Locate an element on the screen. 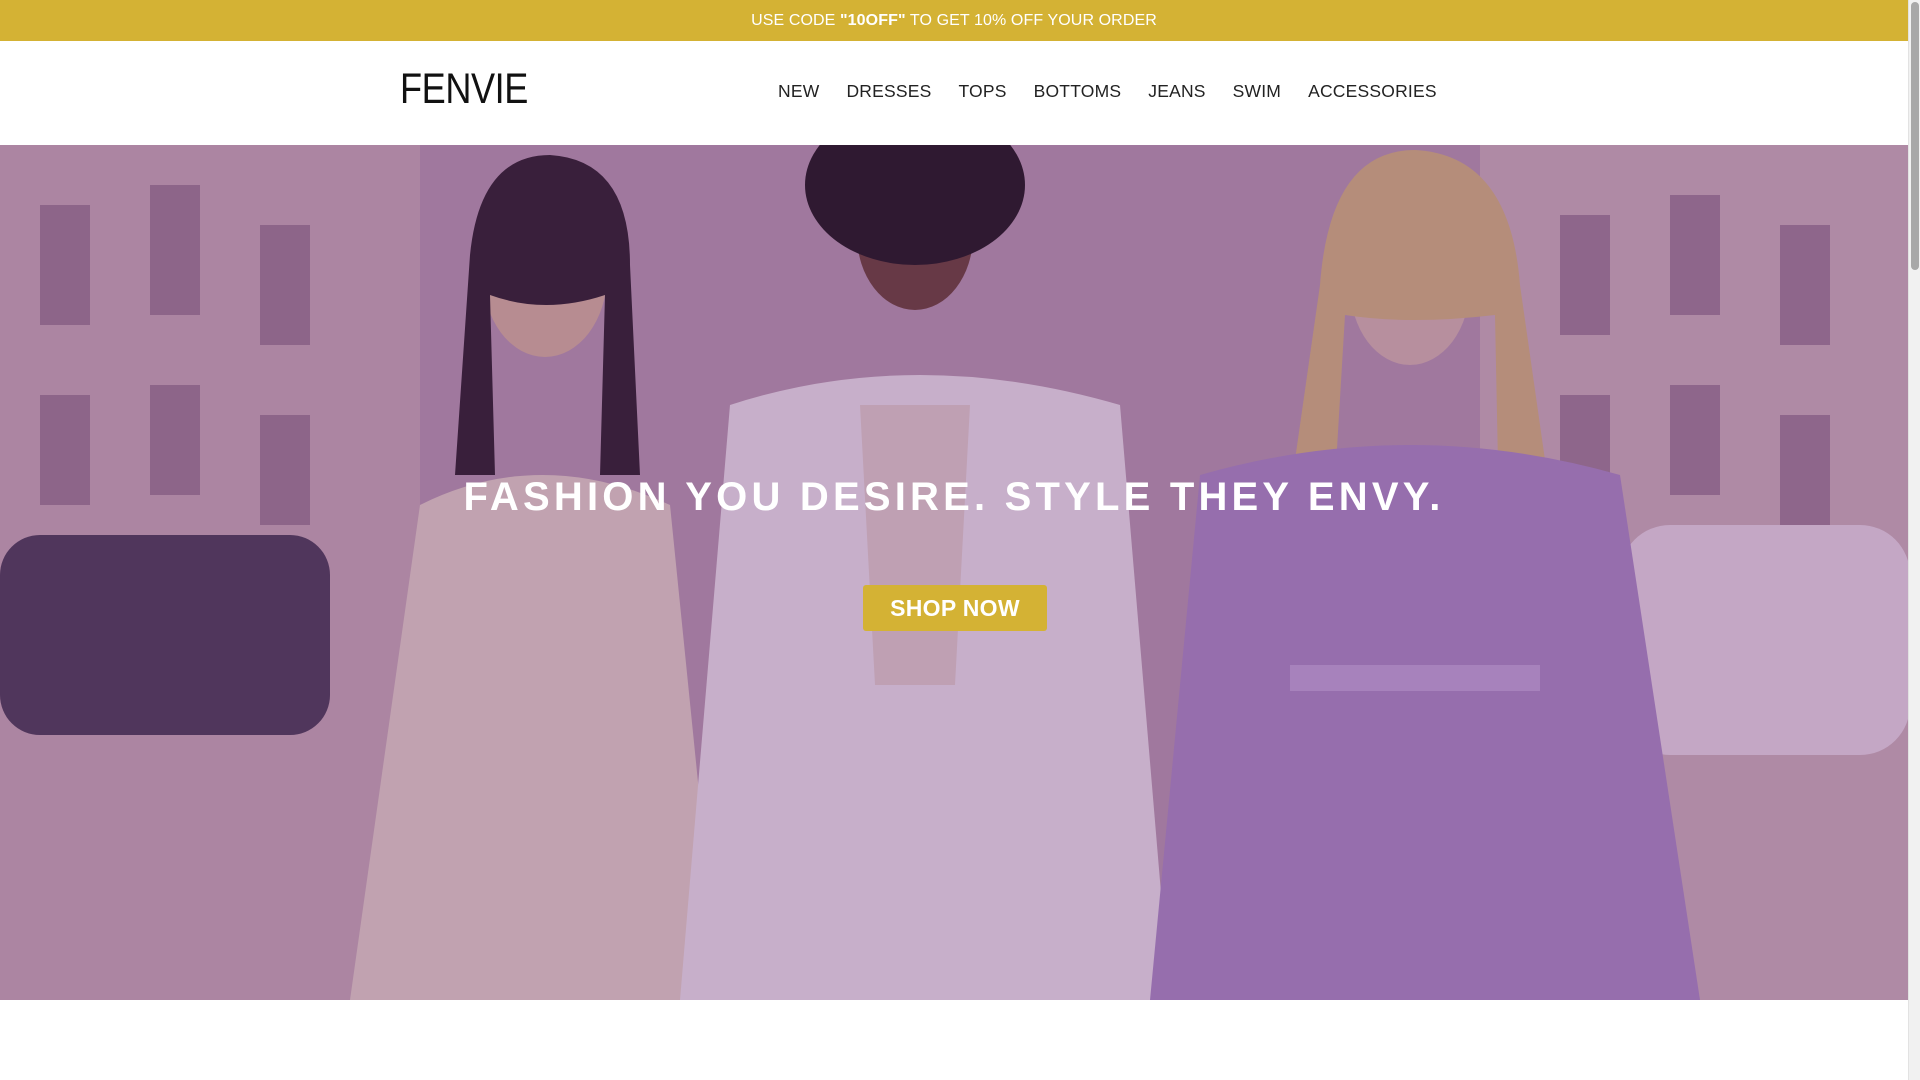  scrollbar-thumb is located at coordinates (1915, 136).